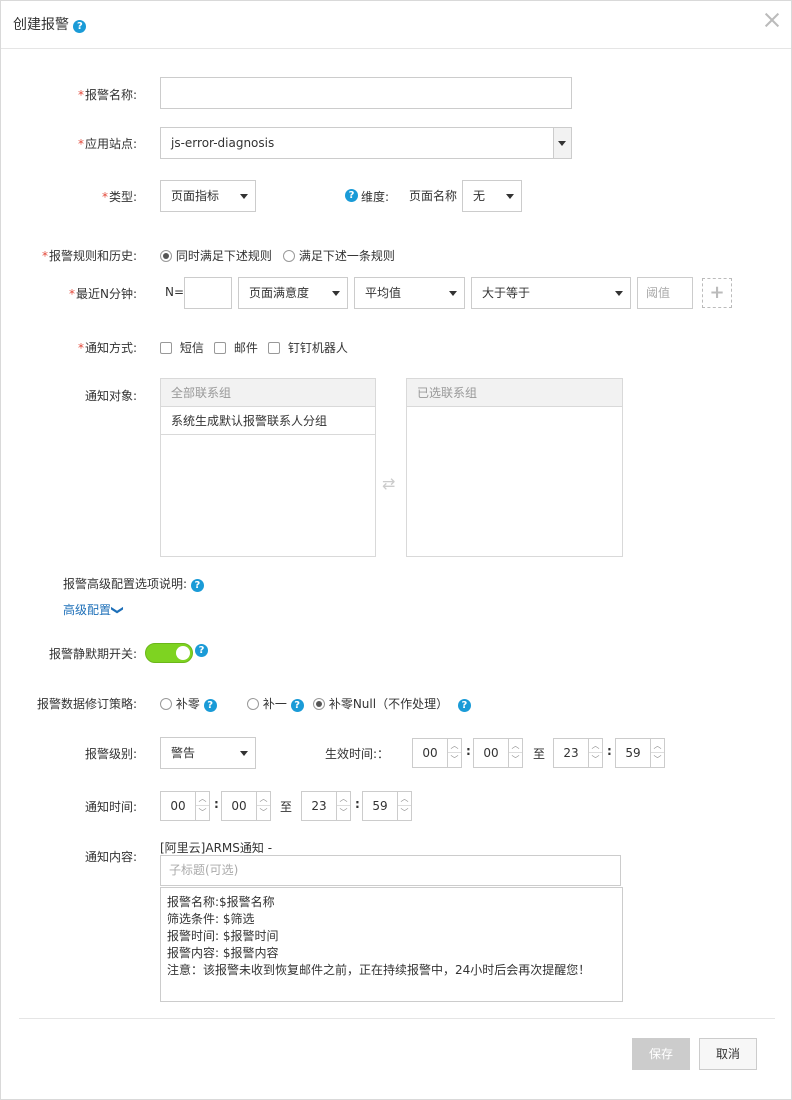 The image size is (792, 1100). I want to click on repair-opt-zero-label: 补零, so click(187, 704).